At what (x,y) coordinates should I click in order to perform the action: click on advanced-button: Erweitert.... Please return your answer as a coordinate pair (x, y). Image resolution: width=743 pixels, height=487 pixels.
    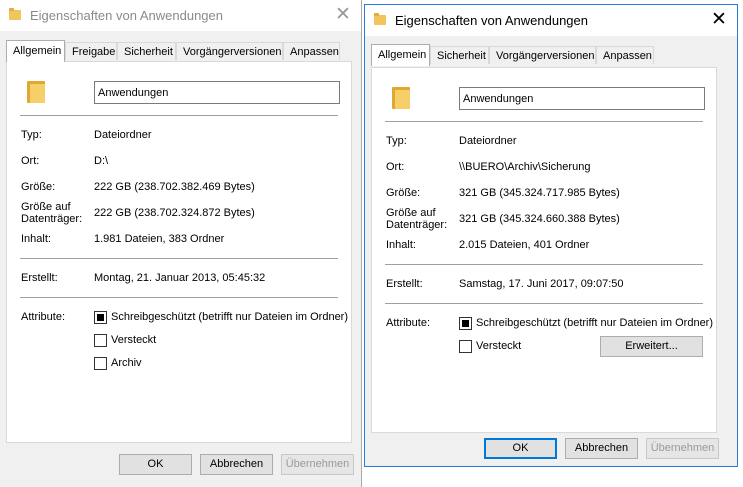
    Looking at the image, I should click on (651, 346).